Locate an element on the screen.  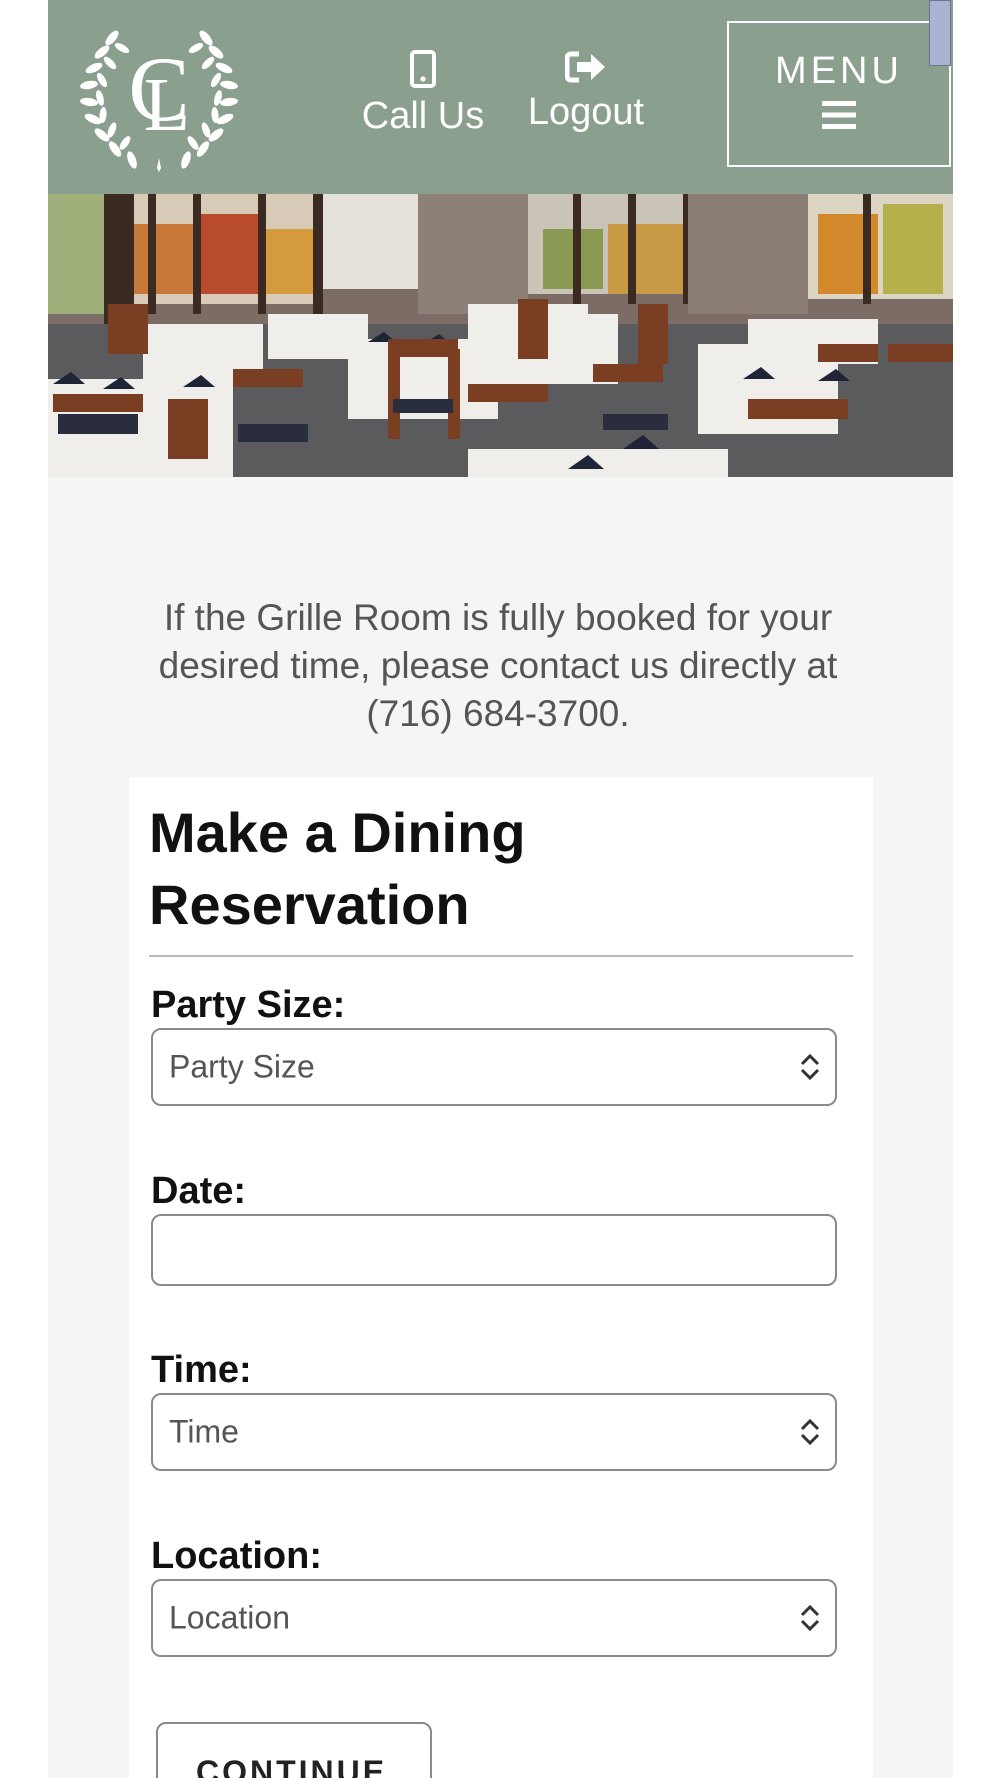
time-label: Time: is located at coordinates (201, 1370).